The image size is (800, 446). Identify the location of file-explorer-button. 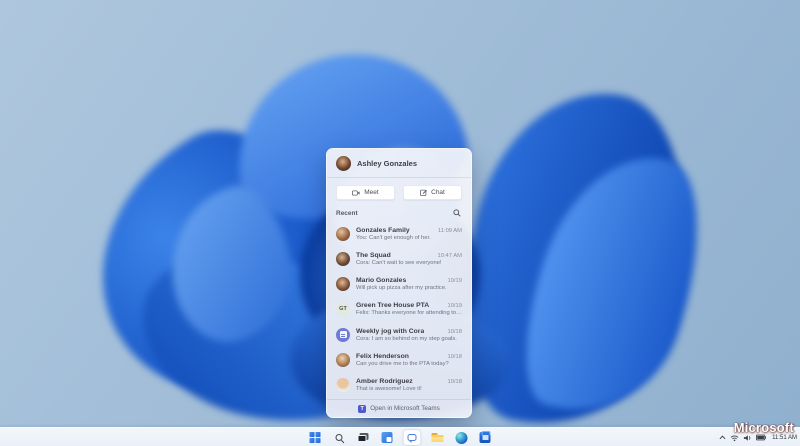
(437, 437).